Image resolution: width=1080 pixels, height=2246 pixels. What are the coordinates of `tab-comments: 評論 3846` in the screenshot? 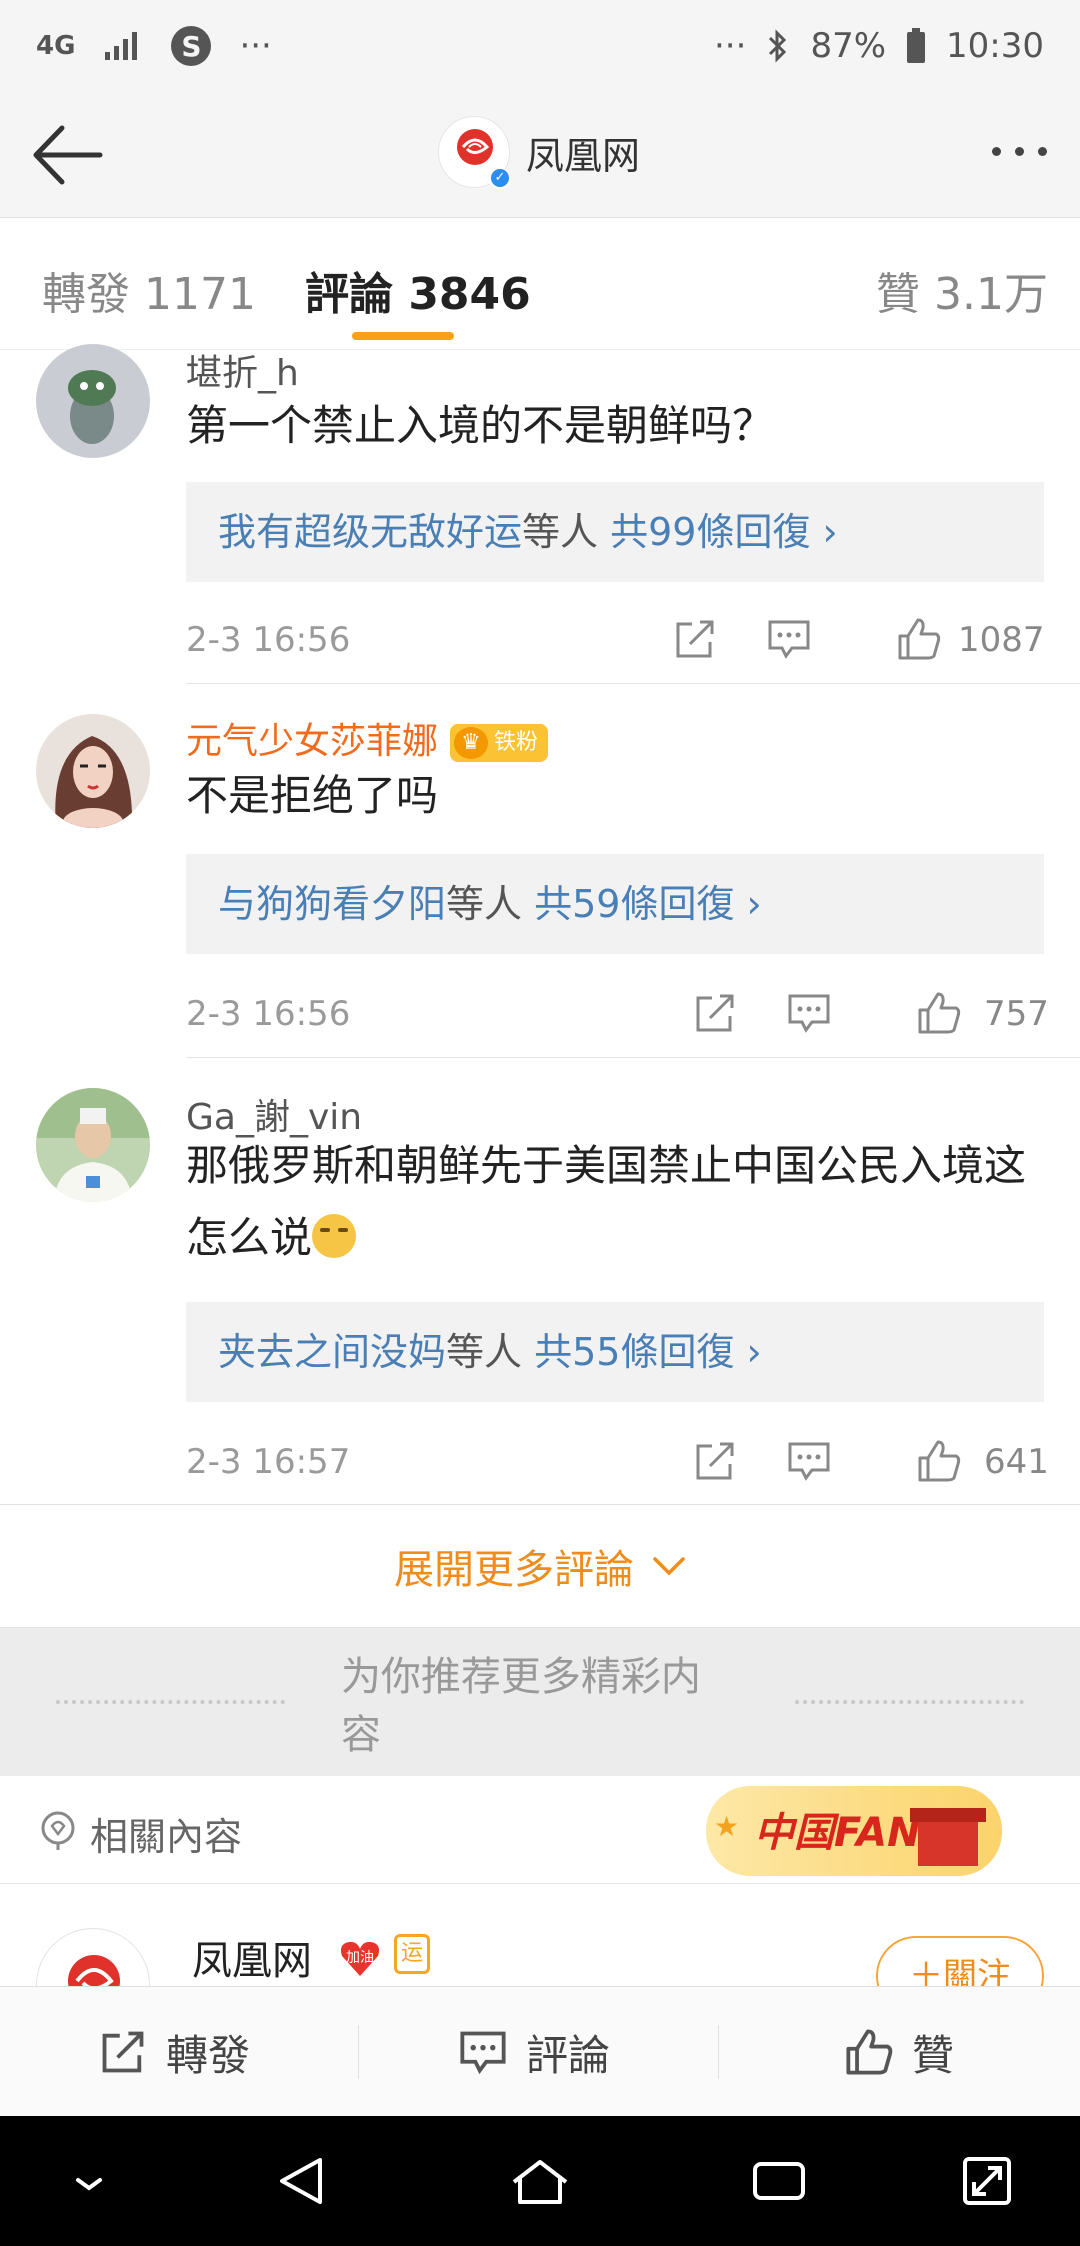 It's located at (418, 290).